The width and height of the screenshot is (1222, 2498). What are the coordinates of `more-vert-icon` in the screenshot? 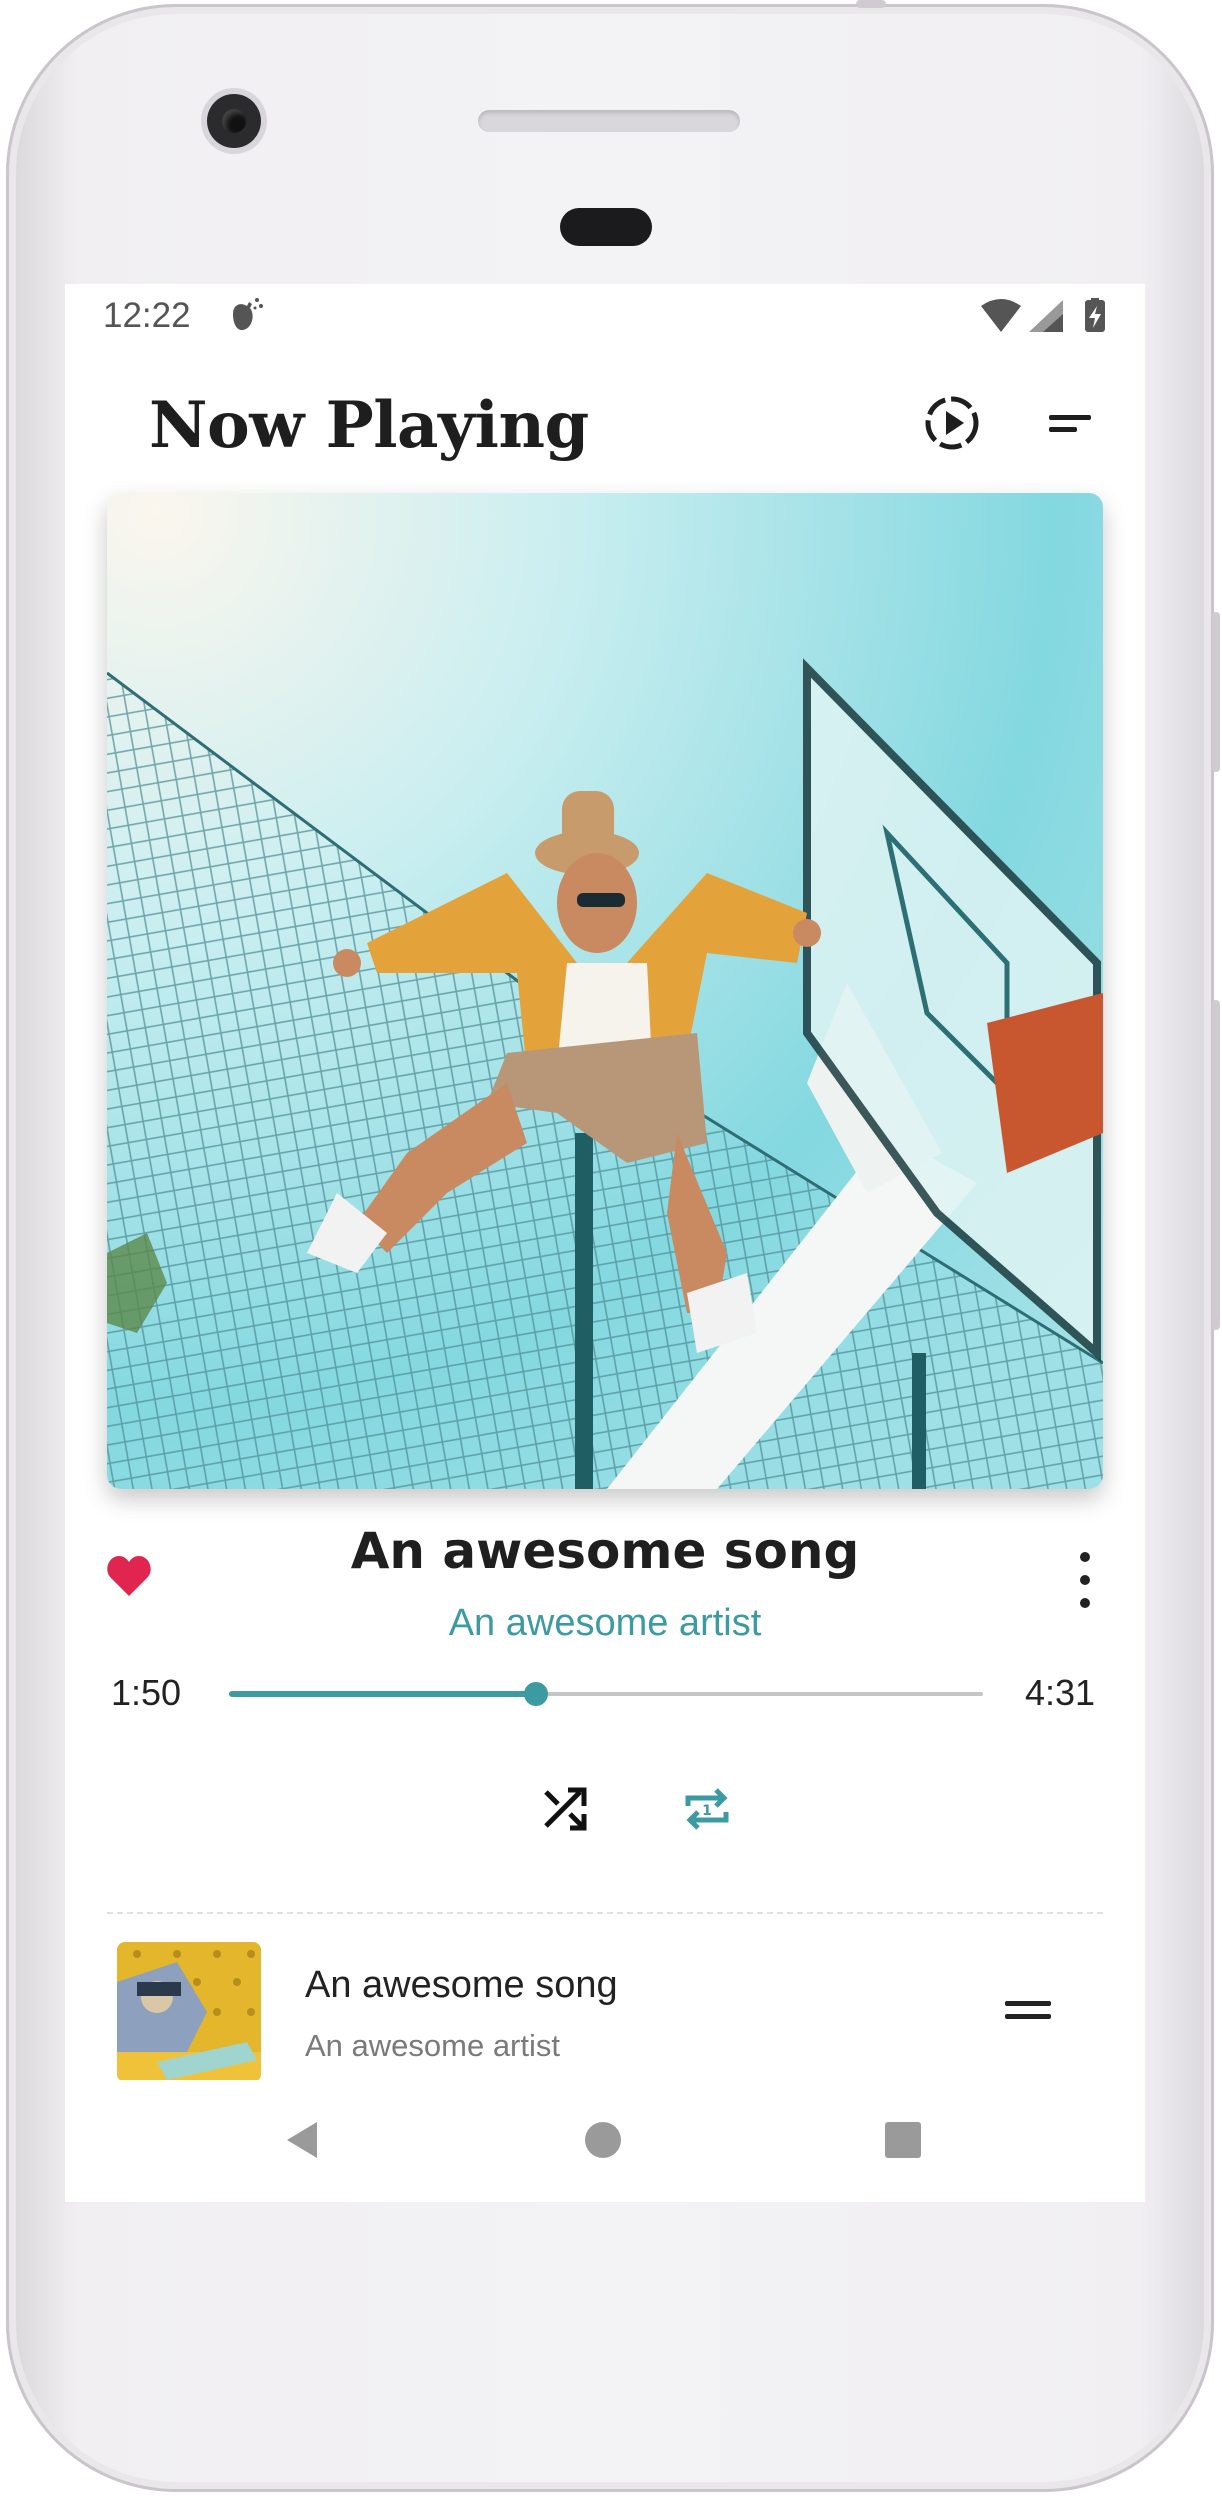 It's located at (1085, 1557).